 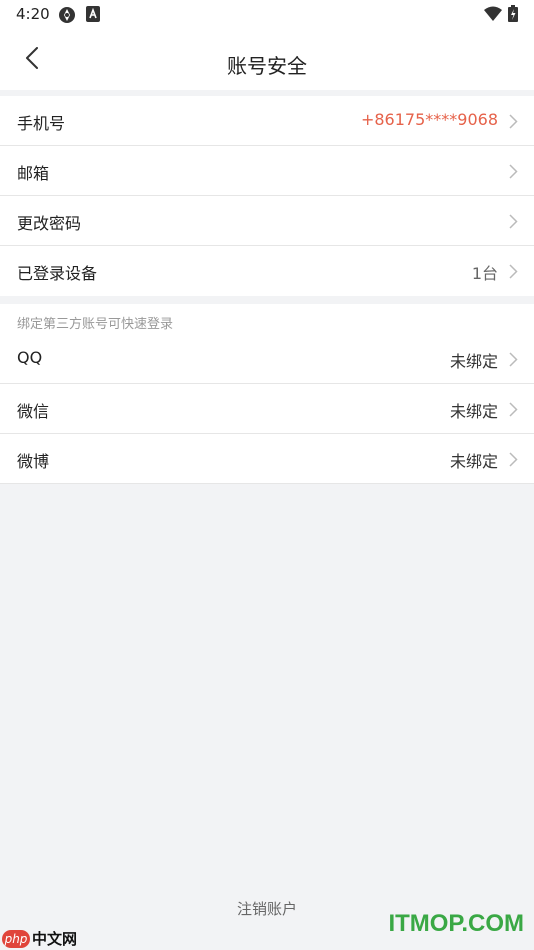 What do you see at coordinates (30, 357) in the screenshot?
I see `qq-label: QQ` at bounding box center [30, 357].